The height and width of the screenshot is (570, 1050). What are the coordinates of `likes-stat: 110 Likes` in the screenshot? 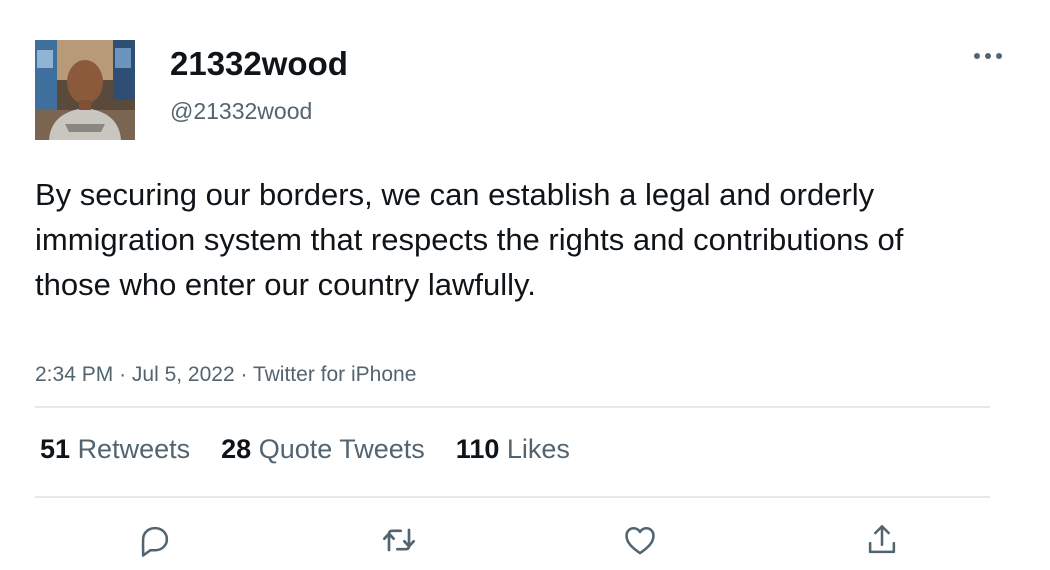 It's located at (513, 449).